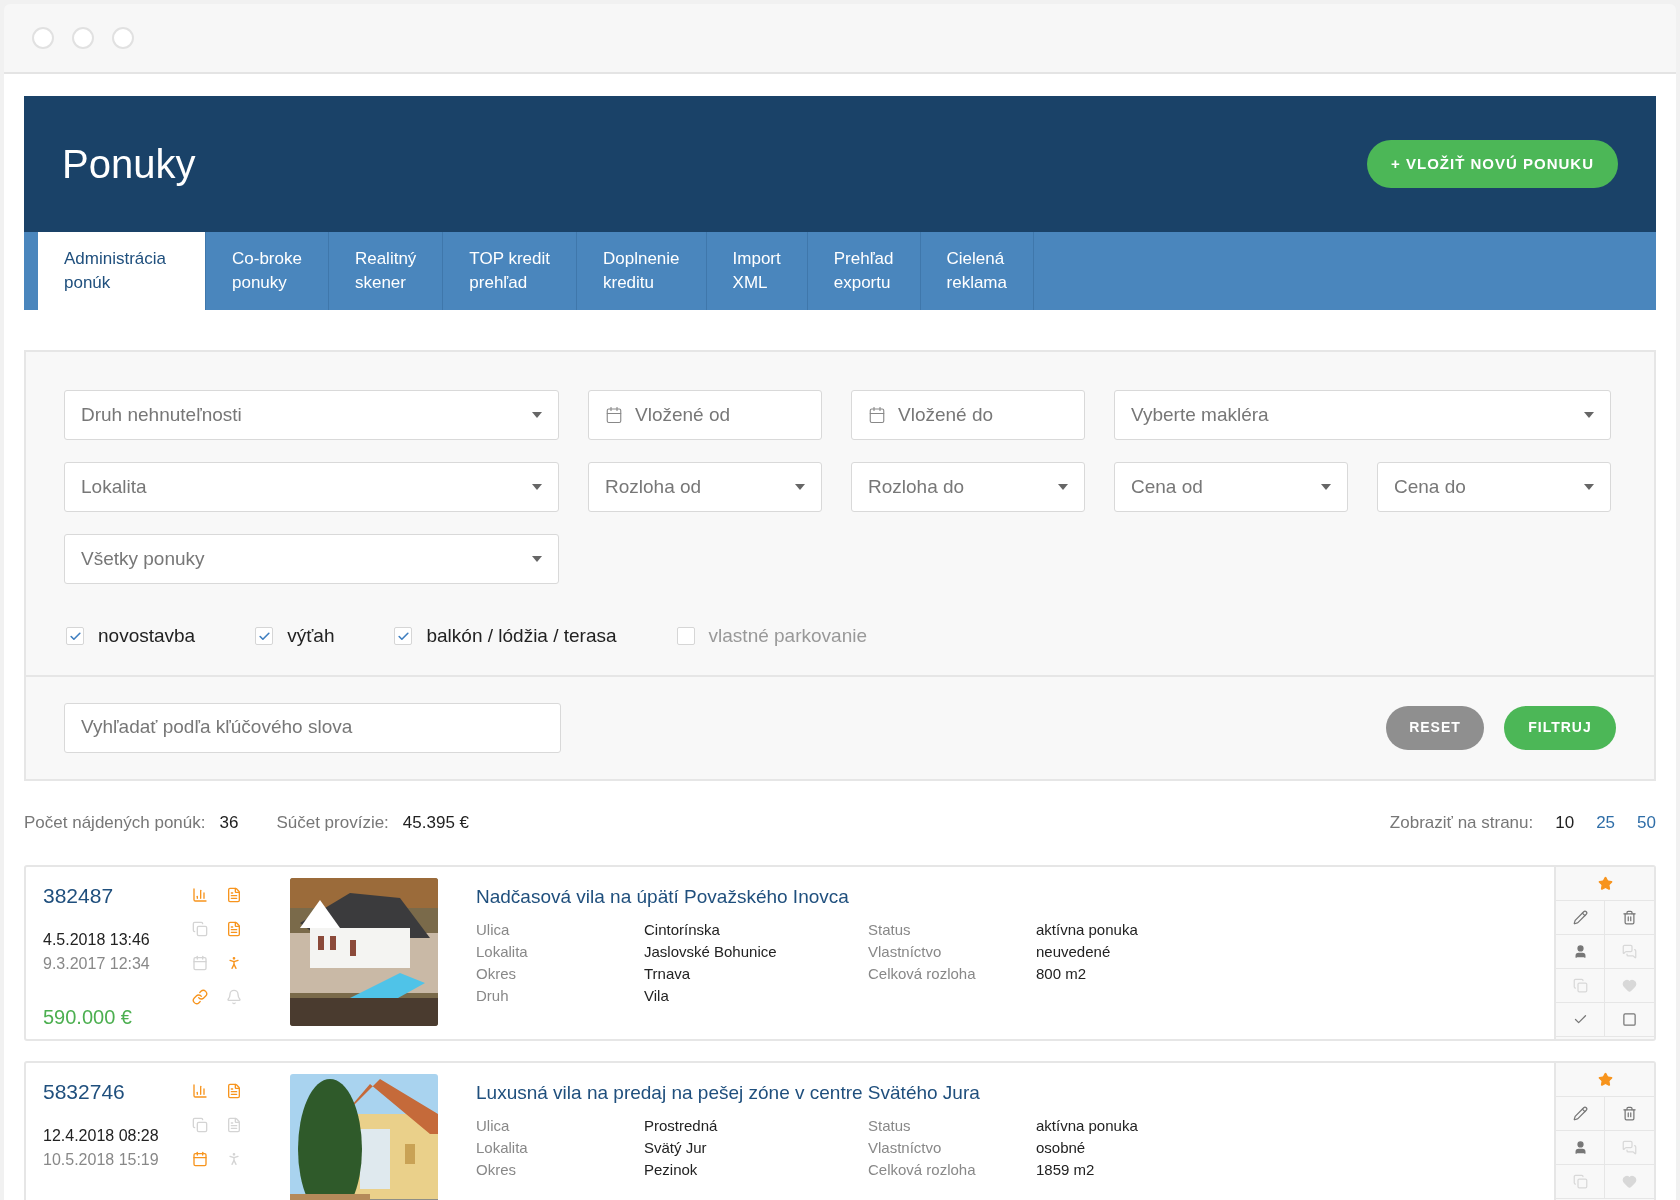  What do you see at coordinates (757, 271) in the screenshot?
I see `tab: Import XML` at bounding box center [757, 271].